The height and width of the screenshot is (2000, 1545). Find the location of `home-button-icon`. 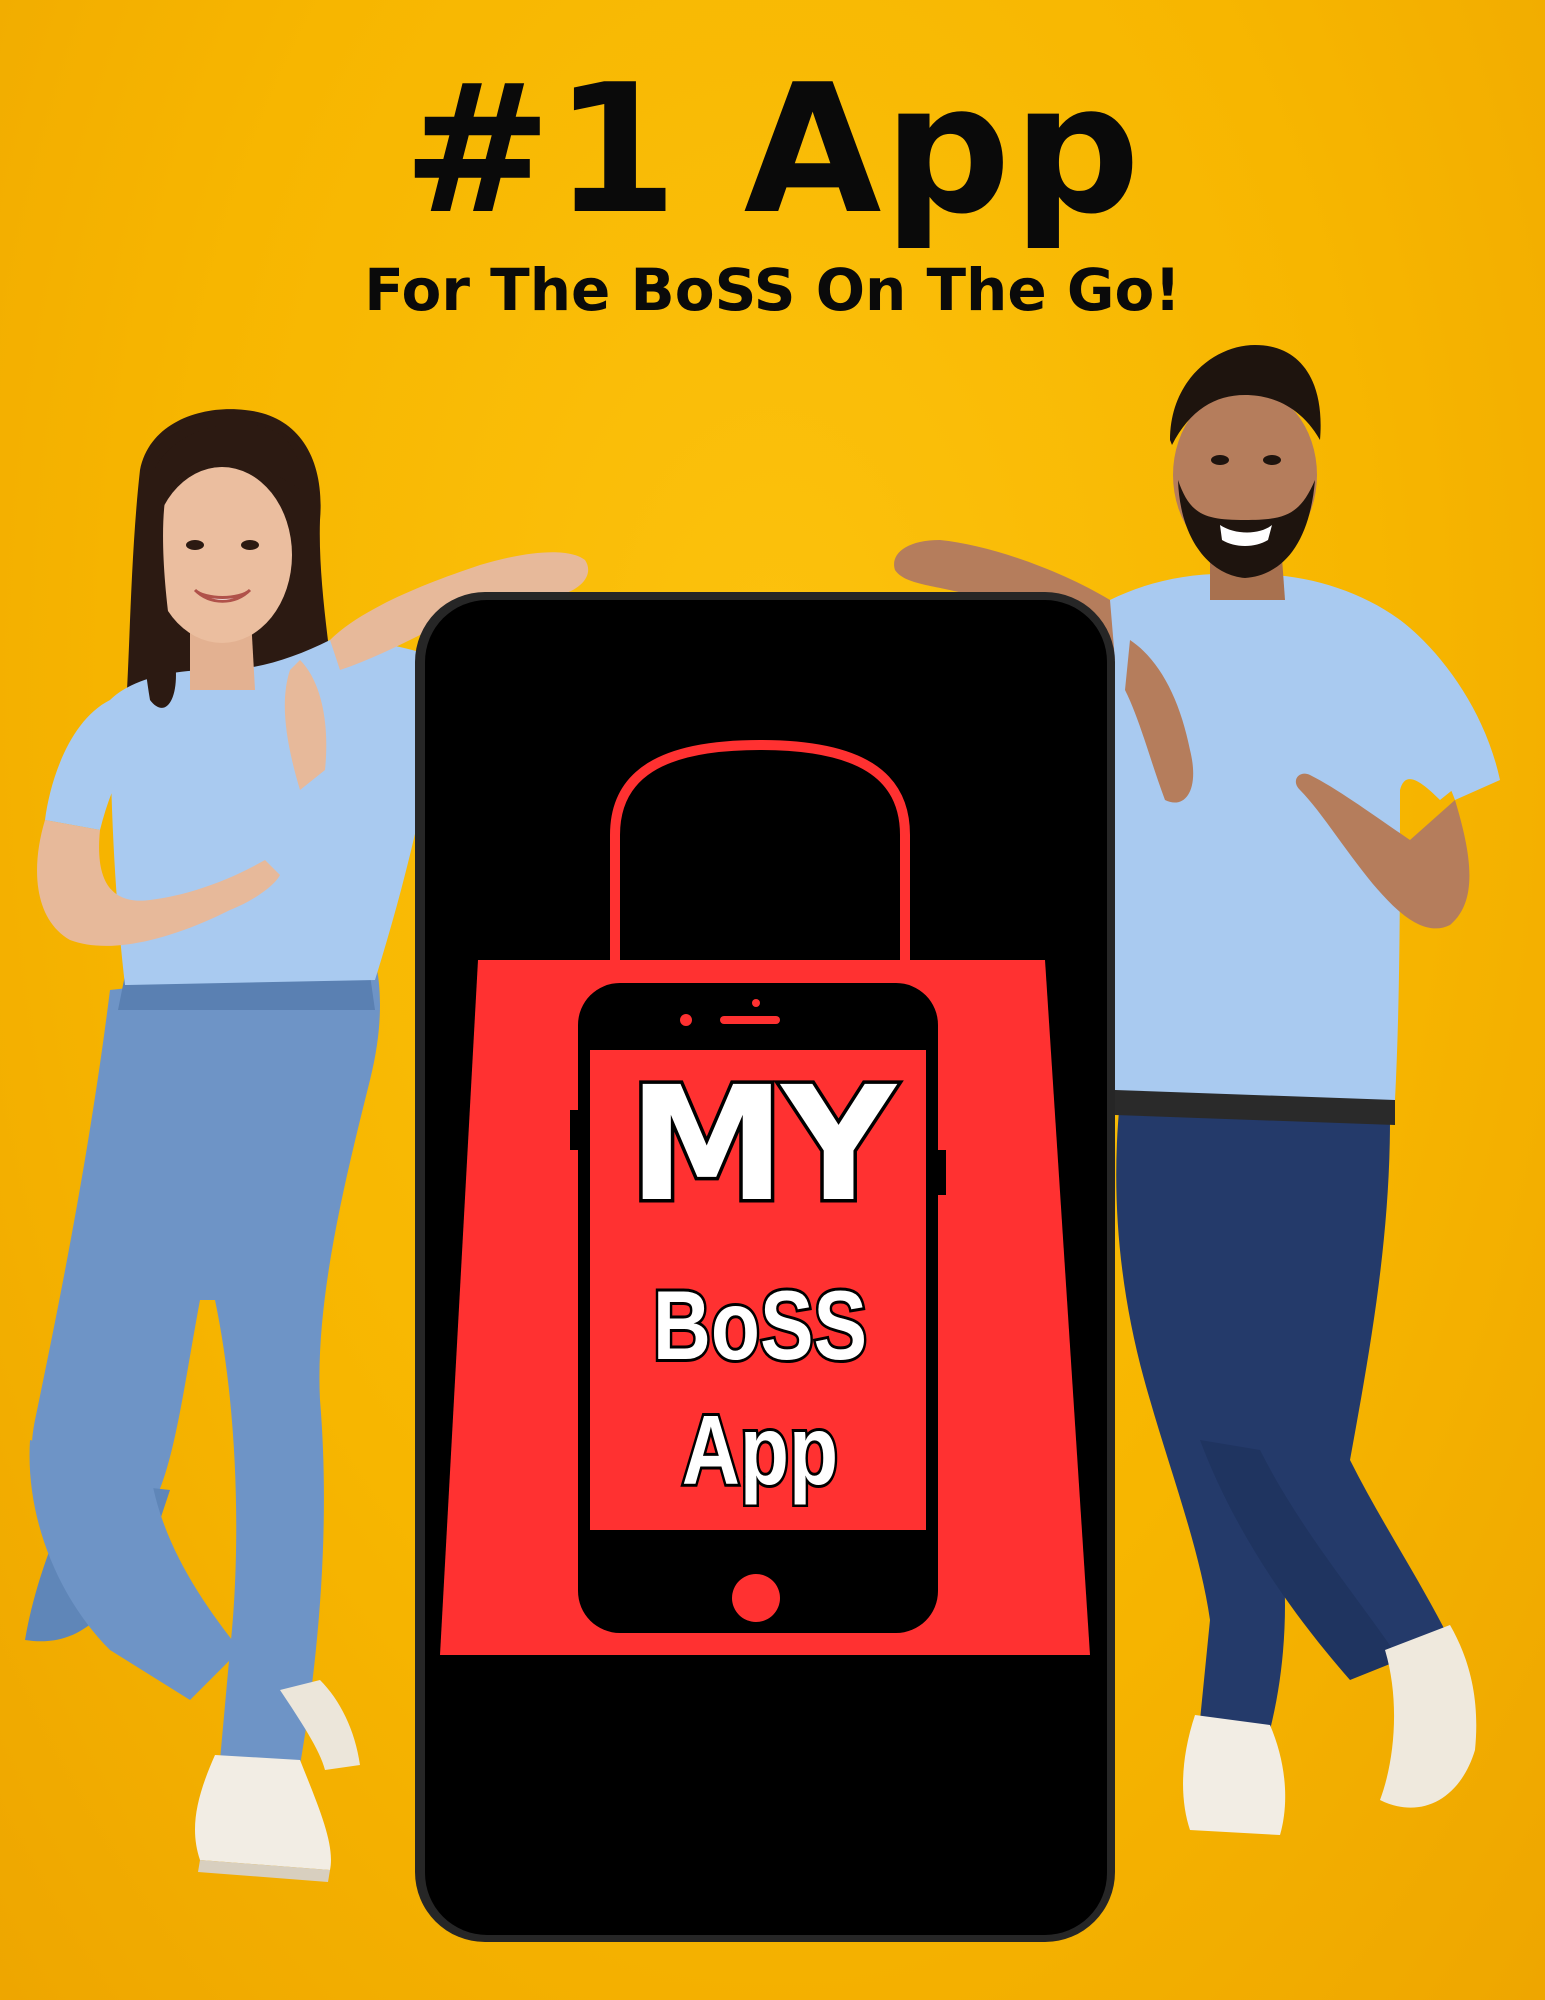

home-button-icon is located at coordinates (756, 1598).